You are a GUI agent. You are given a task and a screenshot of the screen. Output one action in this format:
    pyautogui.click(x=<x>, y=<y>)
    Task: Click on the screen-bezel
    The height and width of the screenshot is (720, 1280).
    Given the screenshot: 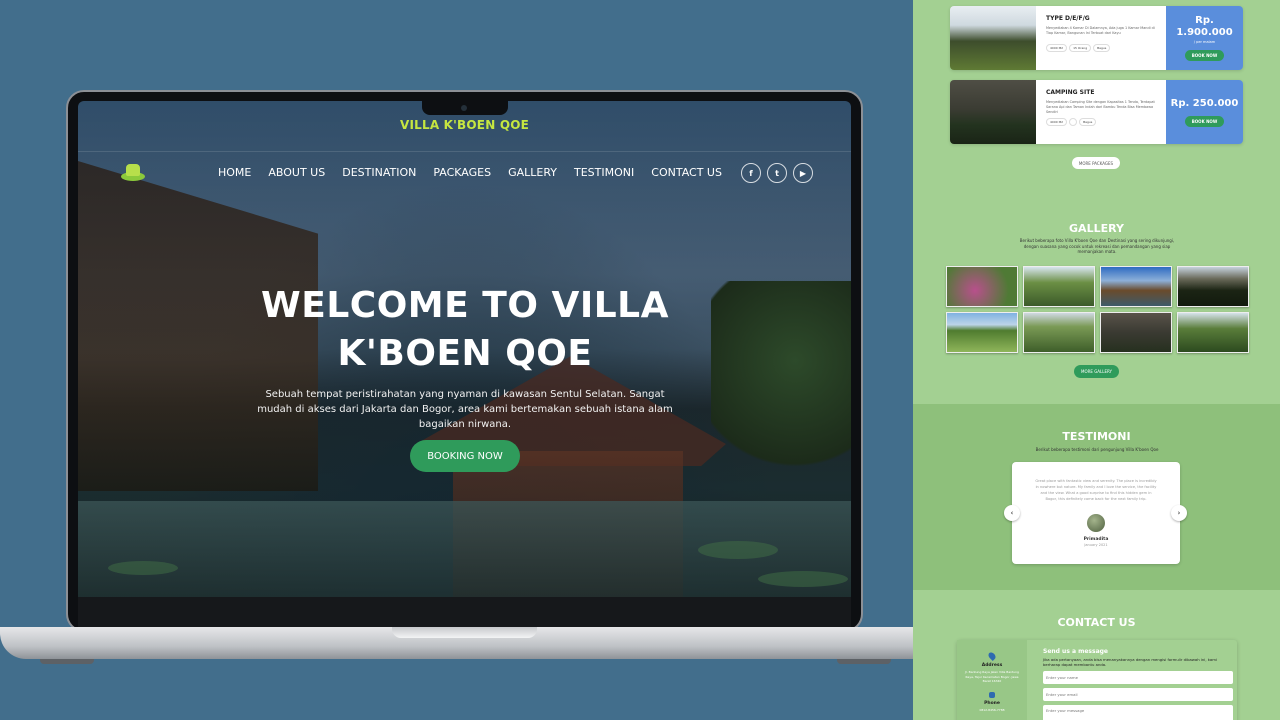 What is the action you would take?
    pyautogui.click(x=464, y=612)
    